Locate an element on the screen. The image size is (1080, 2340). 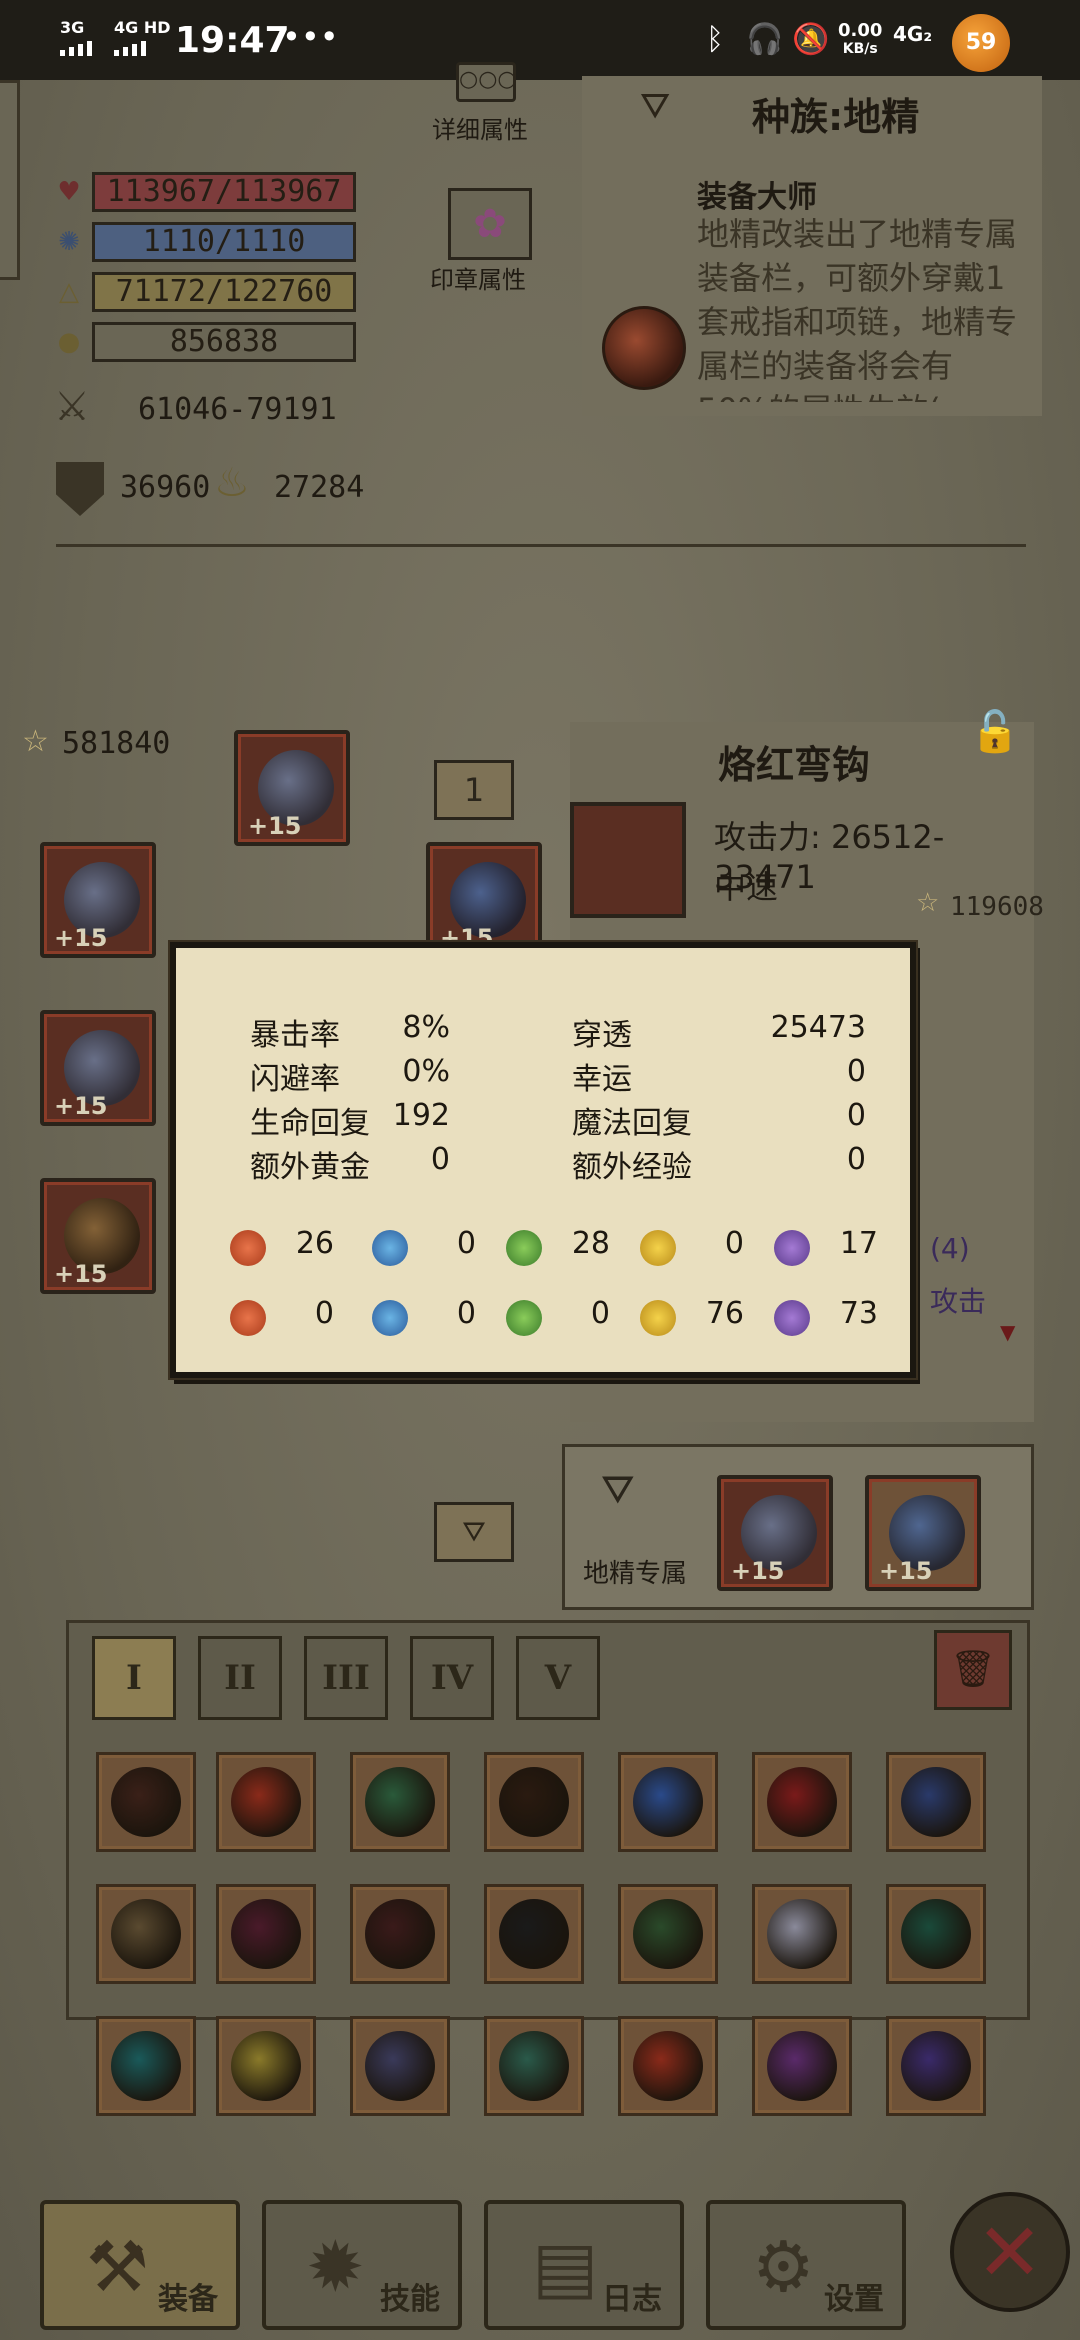
trash-icon: 🗑 is located at coordinates (973, 1670).